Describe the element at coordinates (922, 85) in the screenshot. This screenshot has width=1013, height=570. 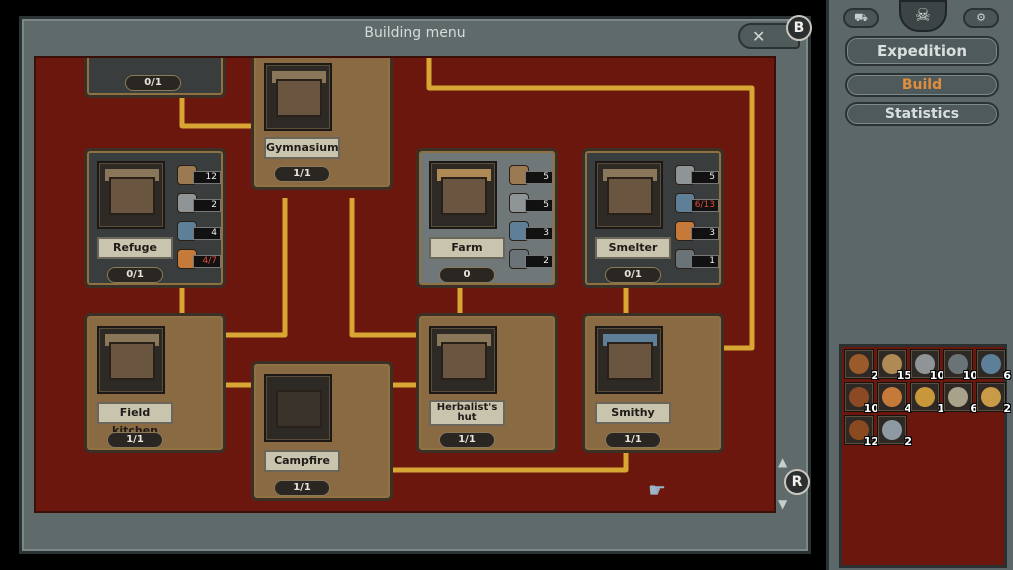
I see `build-button: Build` at that location.